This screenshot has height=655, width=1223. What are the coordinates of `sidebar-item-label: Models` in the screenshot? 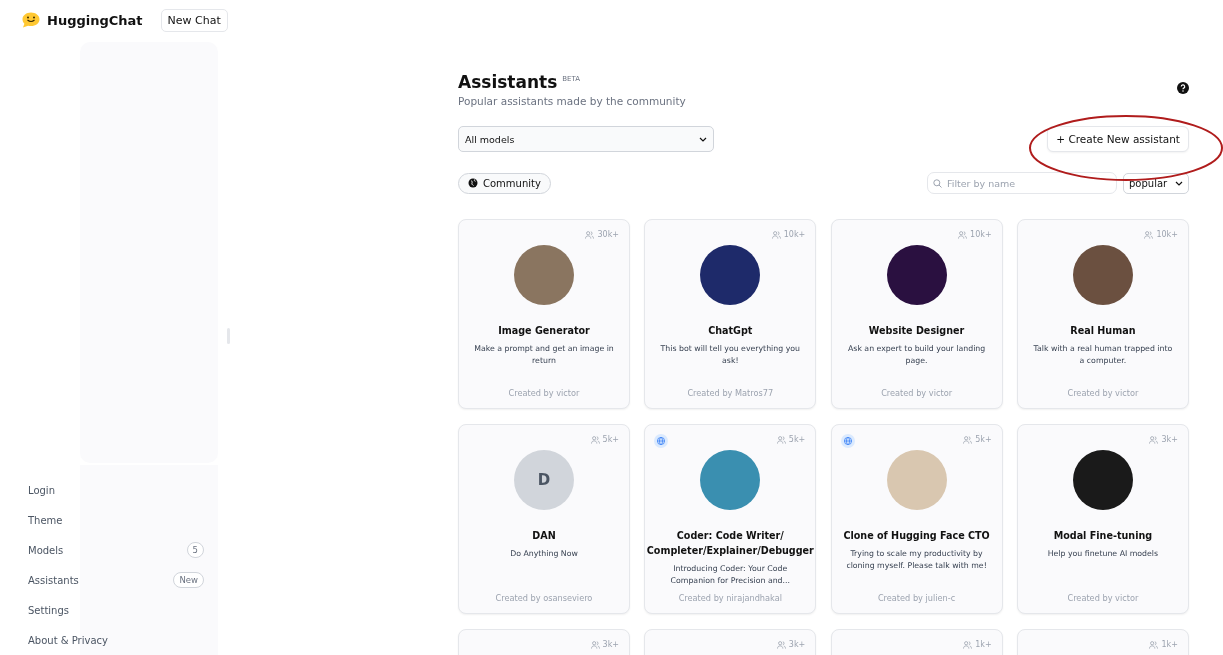 It's located at (46, 550).